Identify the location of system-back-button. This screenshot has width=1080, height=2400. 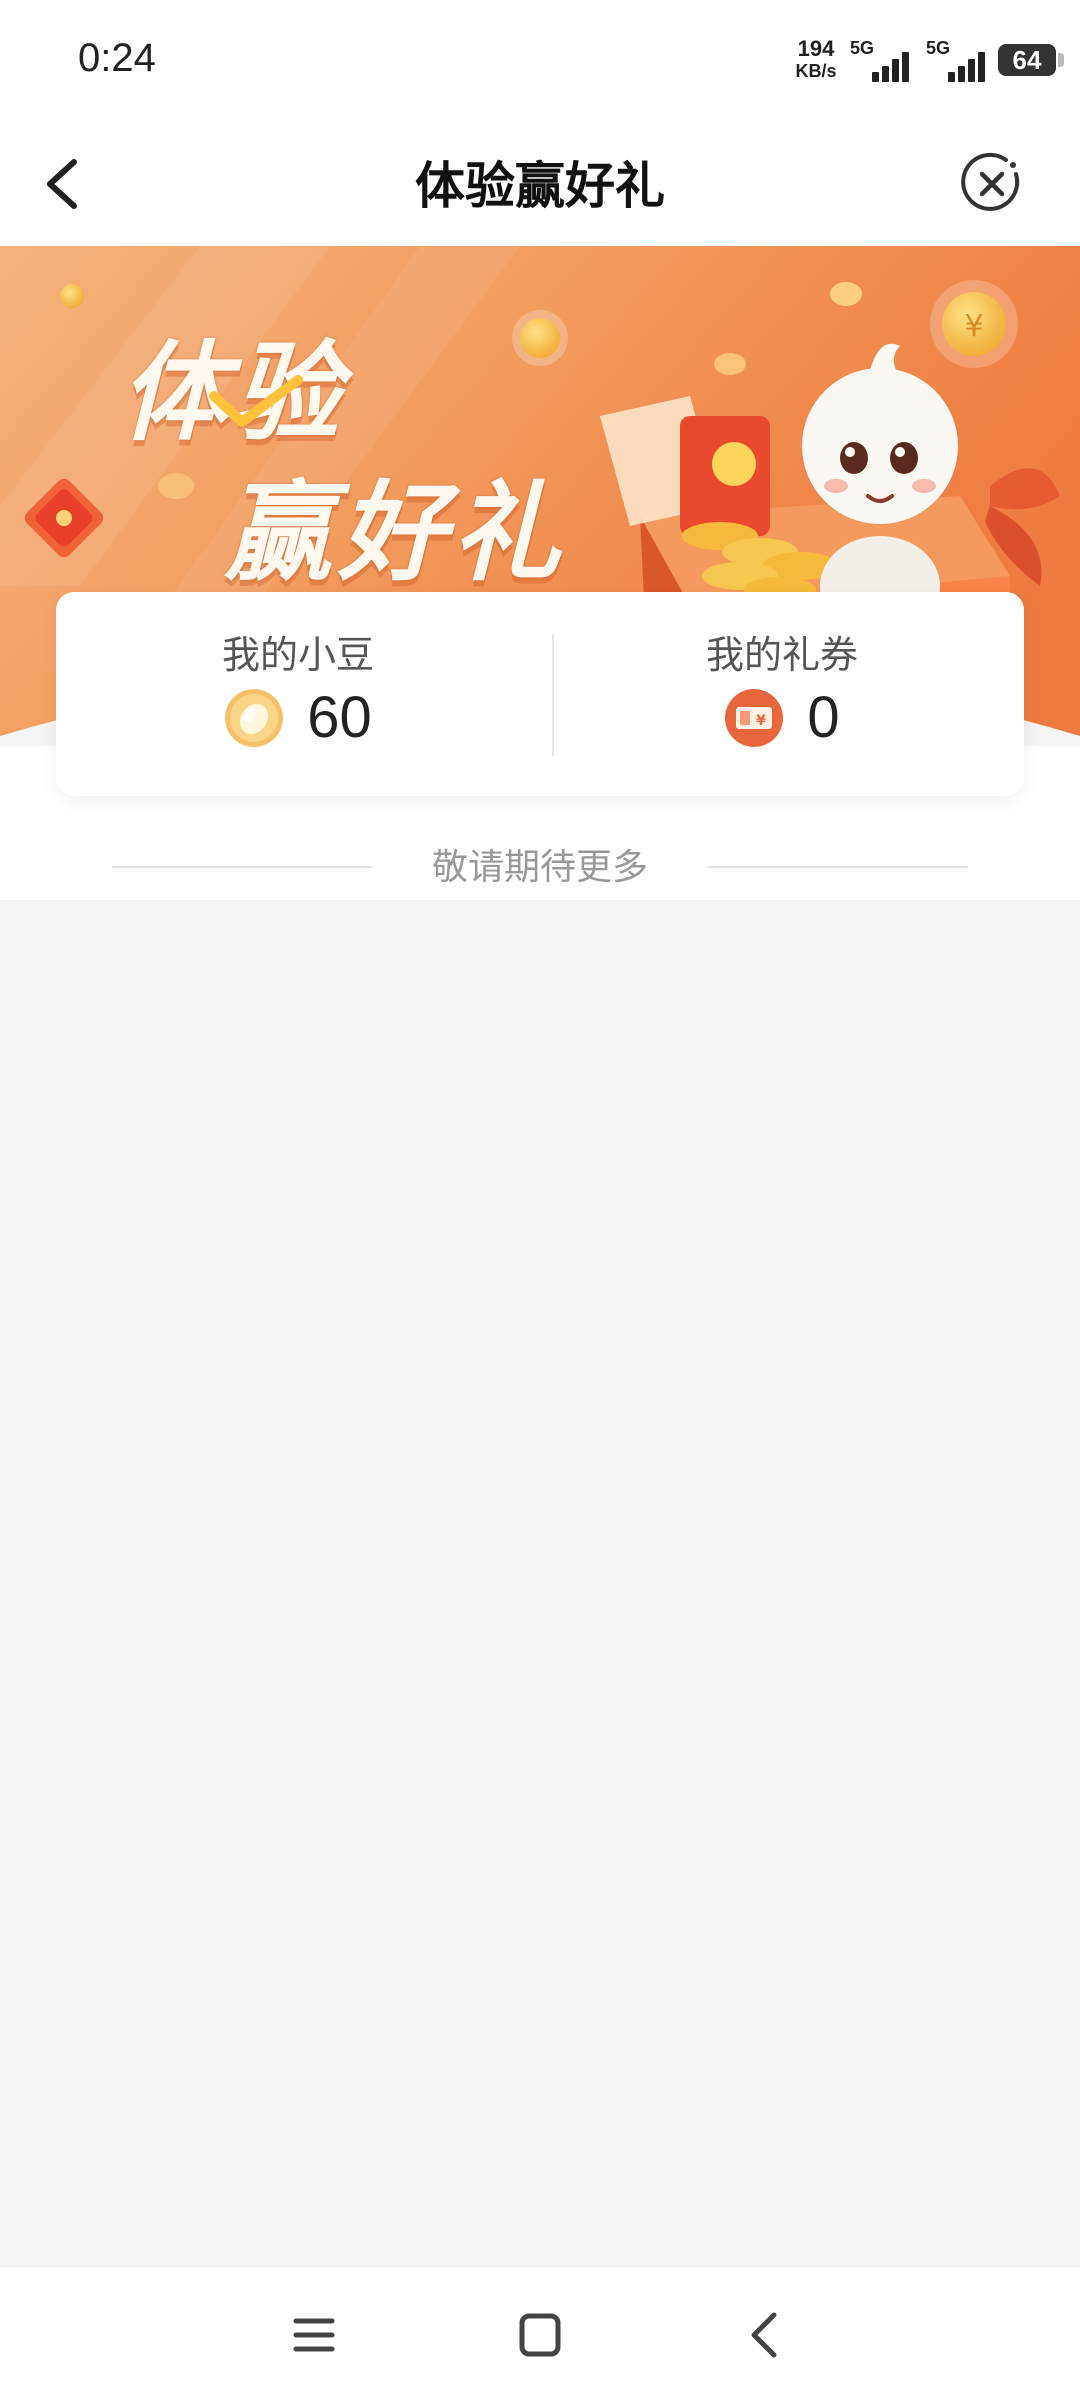
(766, 2335).